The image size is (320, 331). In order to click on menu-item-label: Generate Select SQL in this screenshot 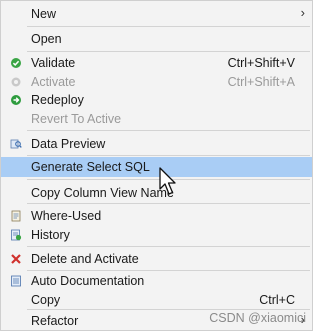, I will do `click(90, 167)`.